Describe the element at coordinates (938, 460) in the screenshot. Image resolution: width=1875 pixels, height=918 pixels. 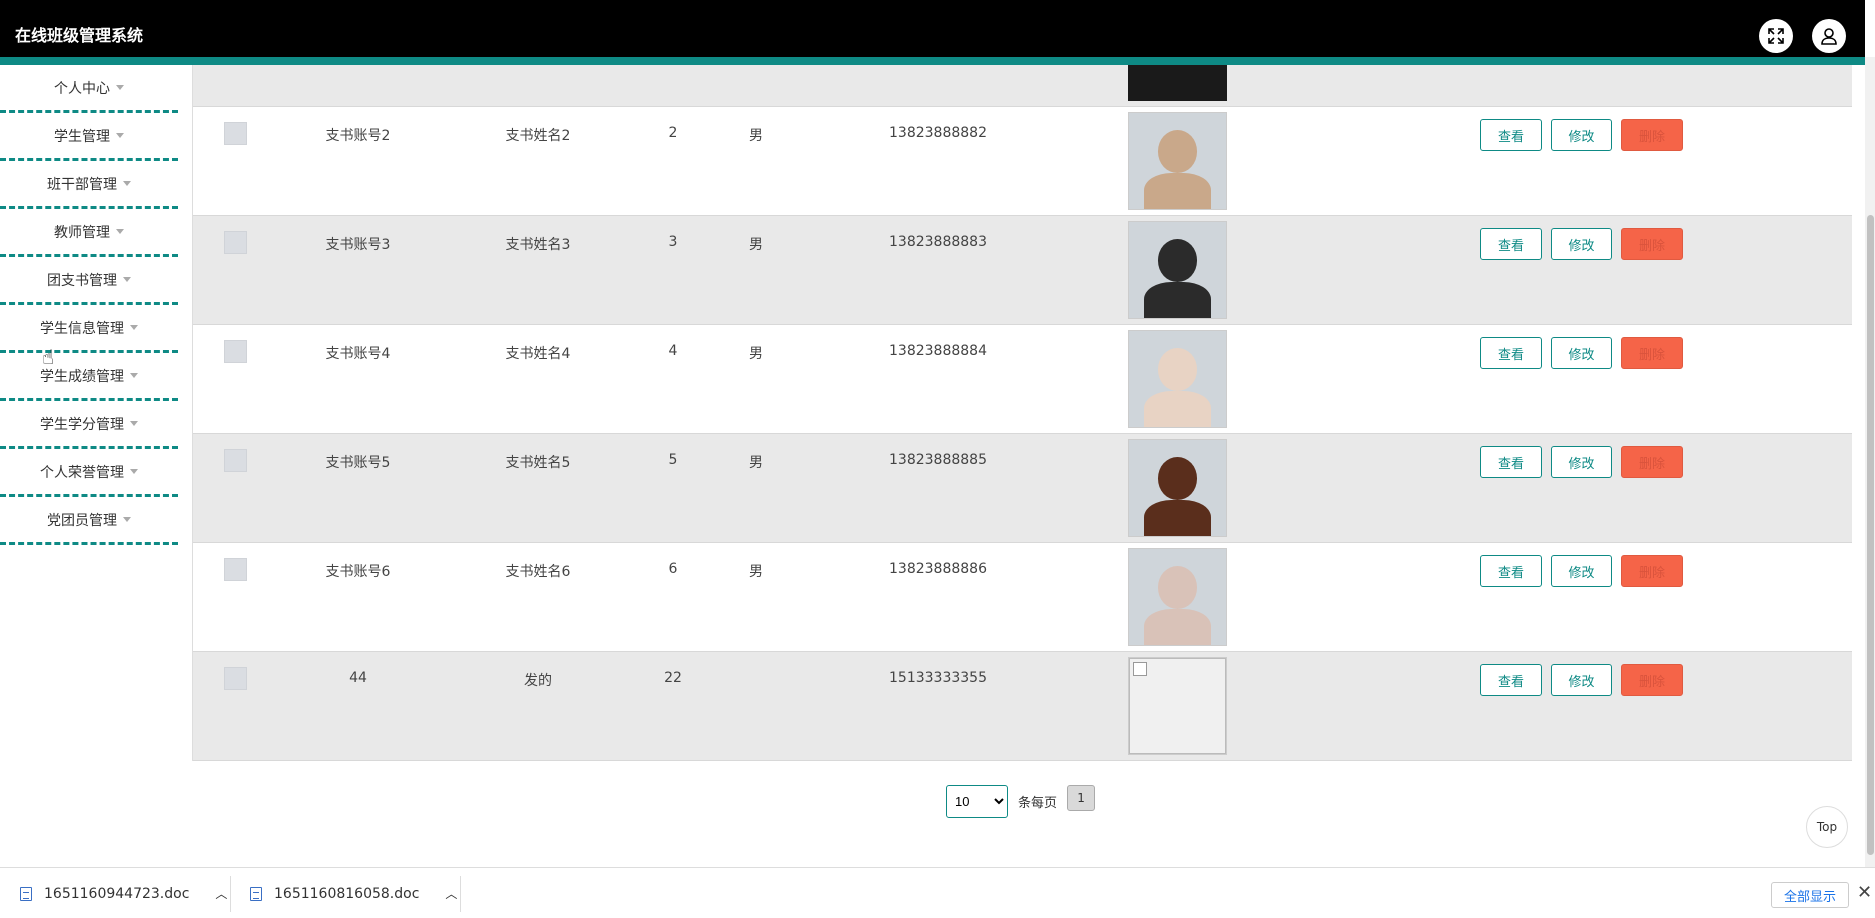
I see `cell-phone: 13823888885` at that location.